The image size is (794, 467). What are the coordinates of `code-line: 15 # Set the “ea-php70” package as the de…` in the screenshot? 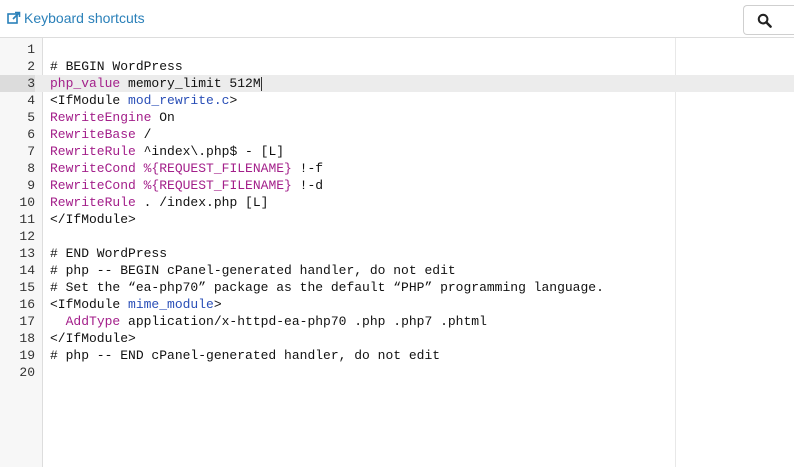 It's located at (397, 287).